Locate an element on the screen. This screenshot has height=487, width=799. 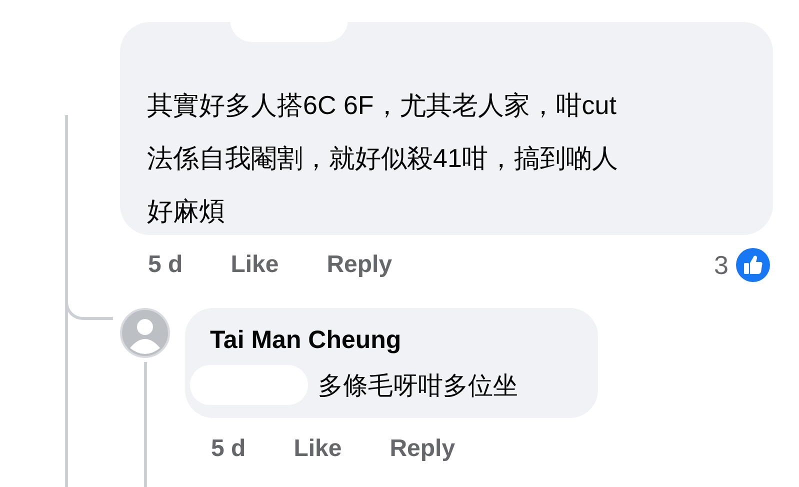
thumbs-up-icon is located at coordinates (753, 265).